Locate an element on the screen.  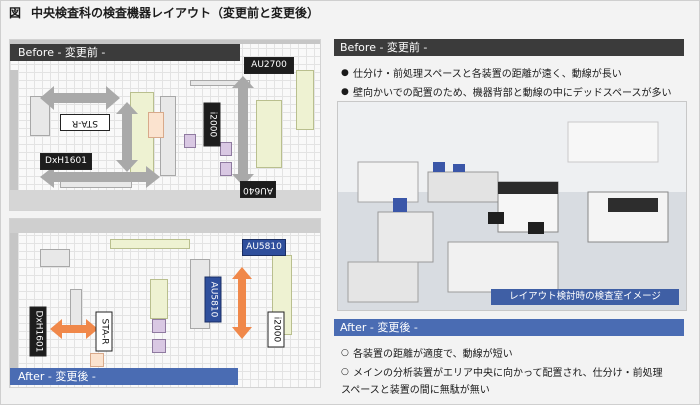
figure-number: 図 is located at coordinates (15, 13).